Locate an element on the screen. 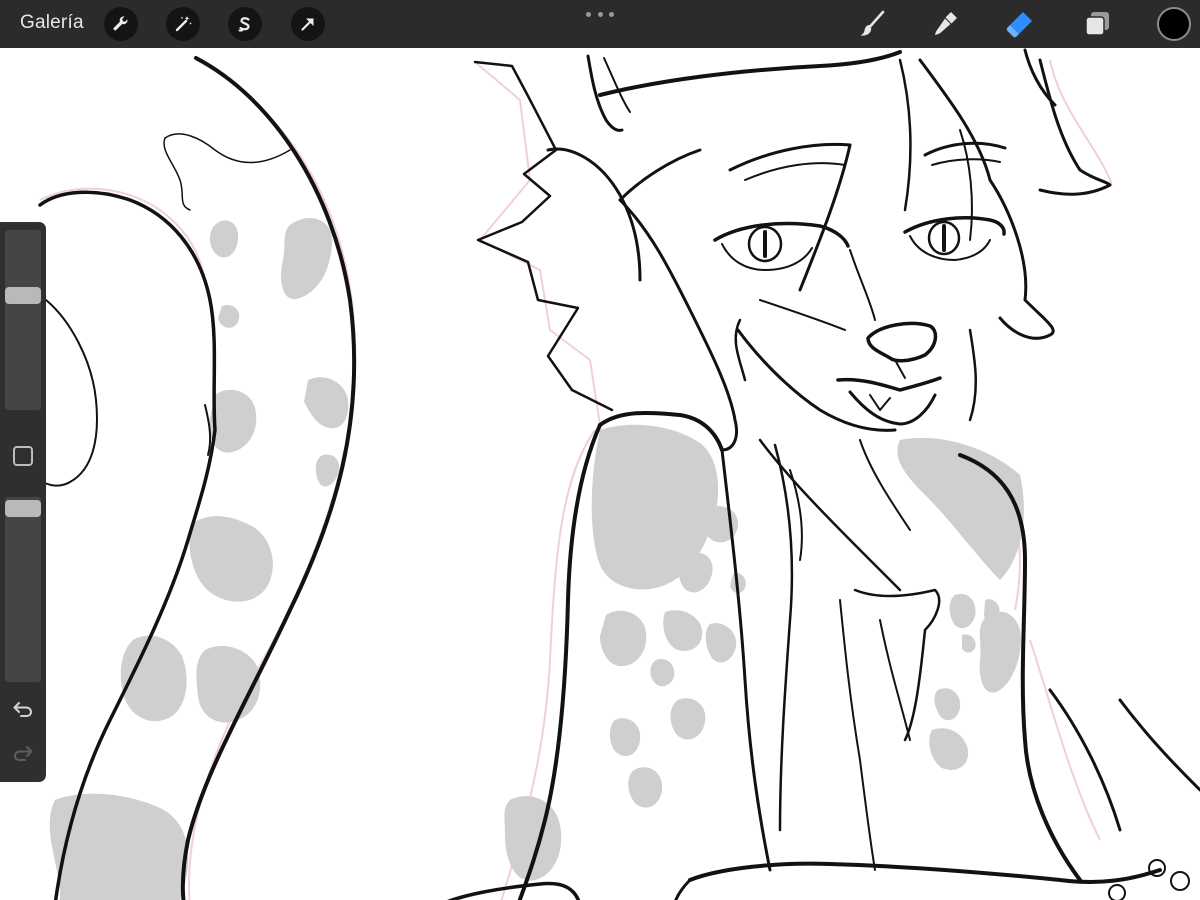 The width and height of the screenshot is (1200, 900). undo-button is located at coordinates (23, 709).